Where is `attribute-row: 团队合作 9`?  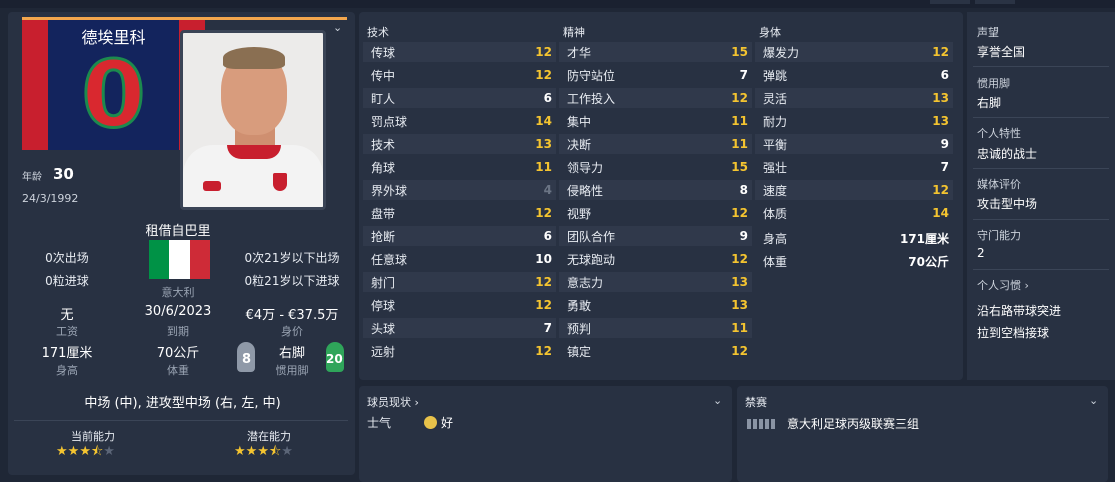
attribute-row: 团队合作 9 is located at coordinates (655, 236).